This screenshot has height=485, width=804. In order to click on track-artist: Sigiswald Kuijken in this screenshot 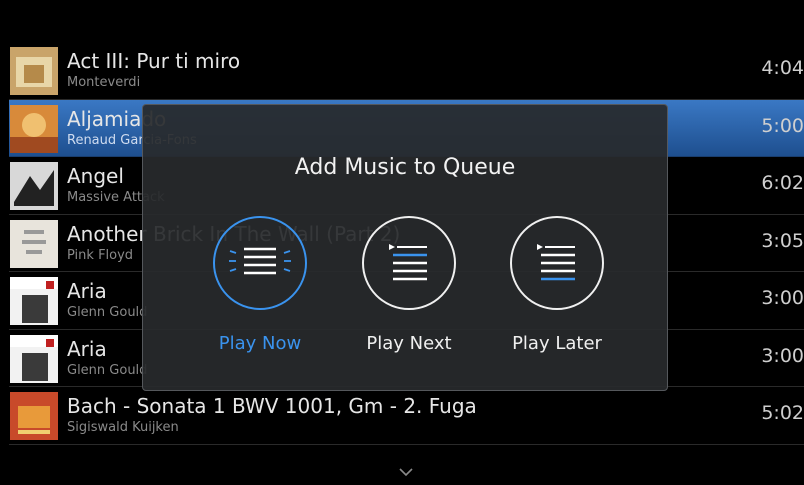, I will do `click(123, 427)`.